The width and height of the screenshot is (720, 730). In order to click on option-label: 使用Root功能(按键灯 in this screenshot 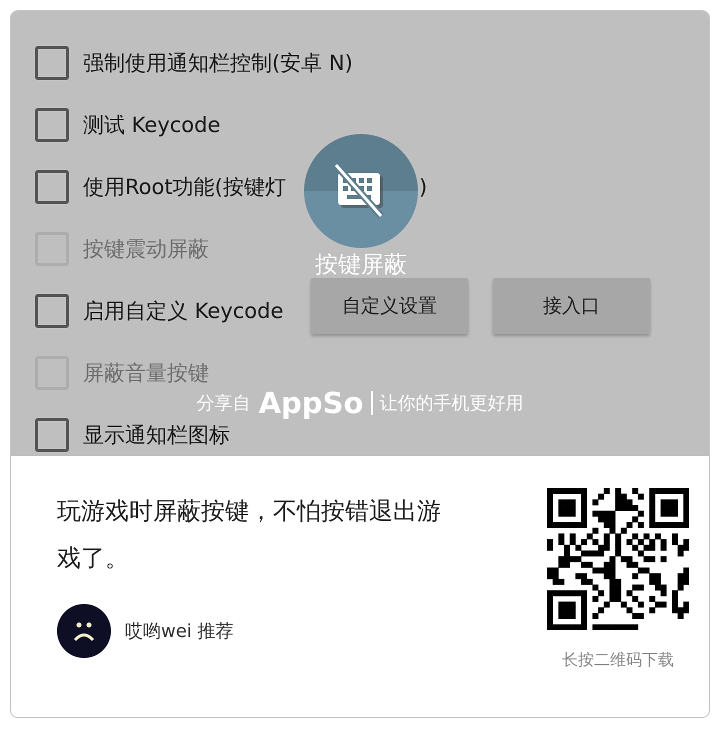, I will do `click(184, 187)`.